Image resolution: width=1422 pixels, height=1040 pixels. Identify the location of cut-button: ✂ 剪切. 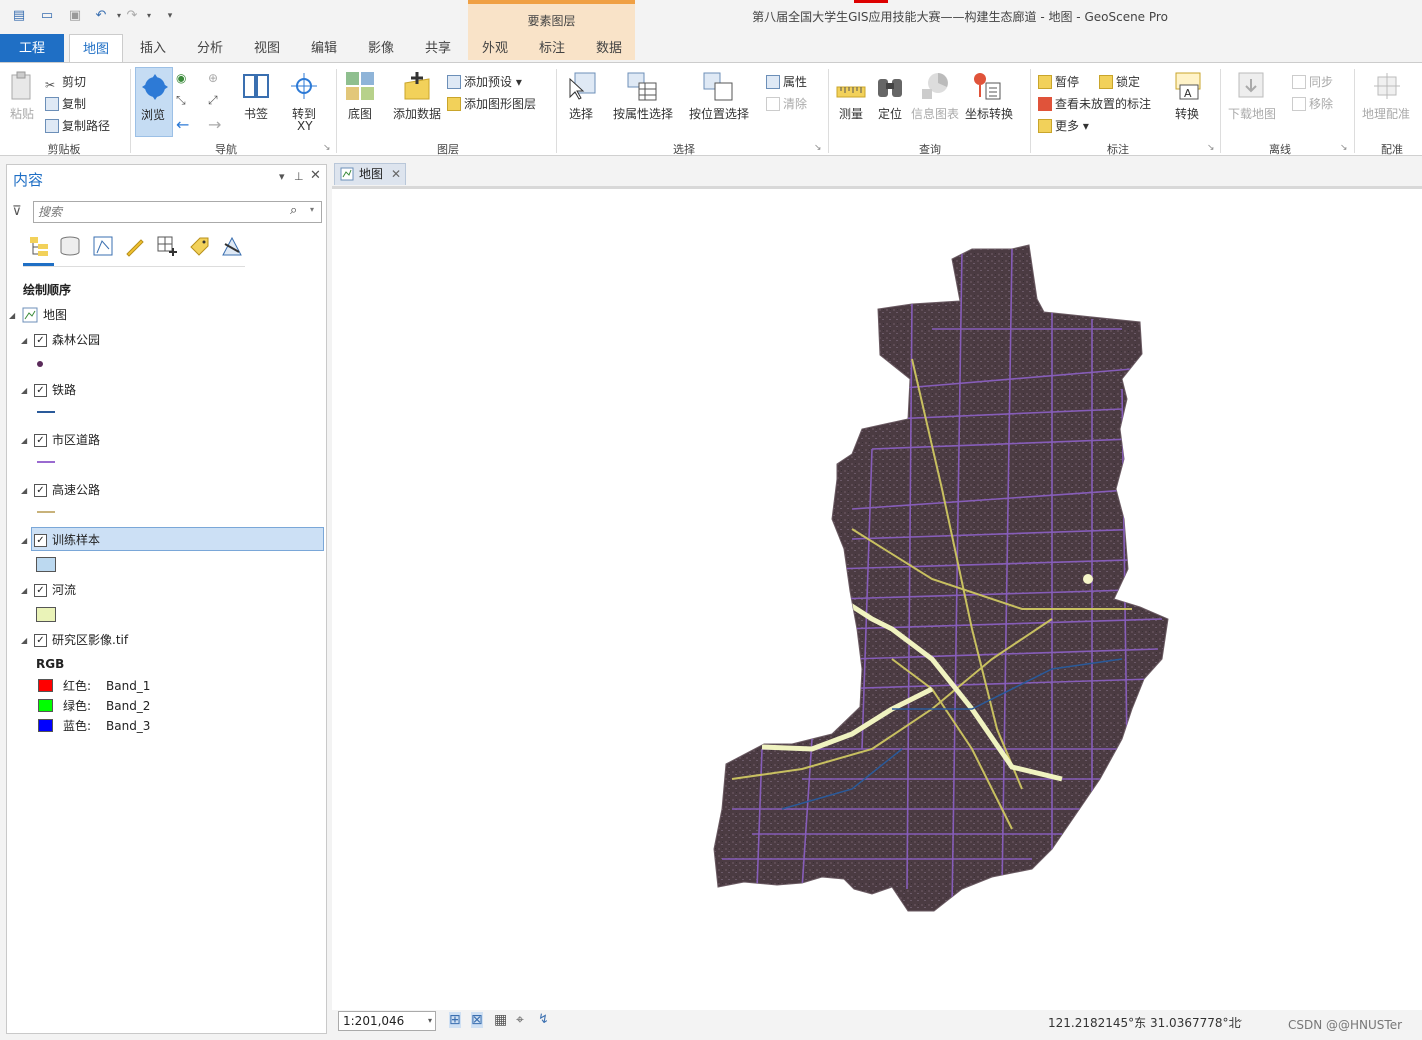
(65, 82).